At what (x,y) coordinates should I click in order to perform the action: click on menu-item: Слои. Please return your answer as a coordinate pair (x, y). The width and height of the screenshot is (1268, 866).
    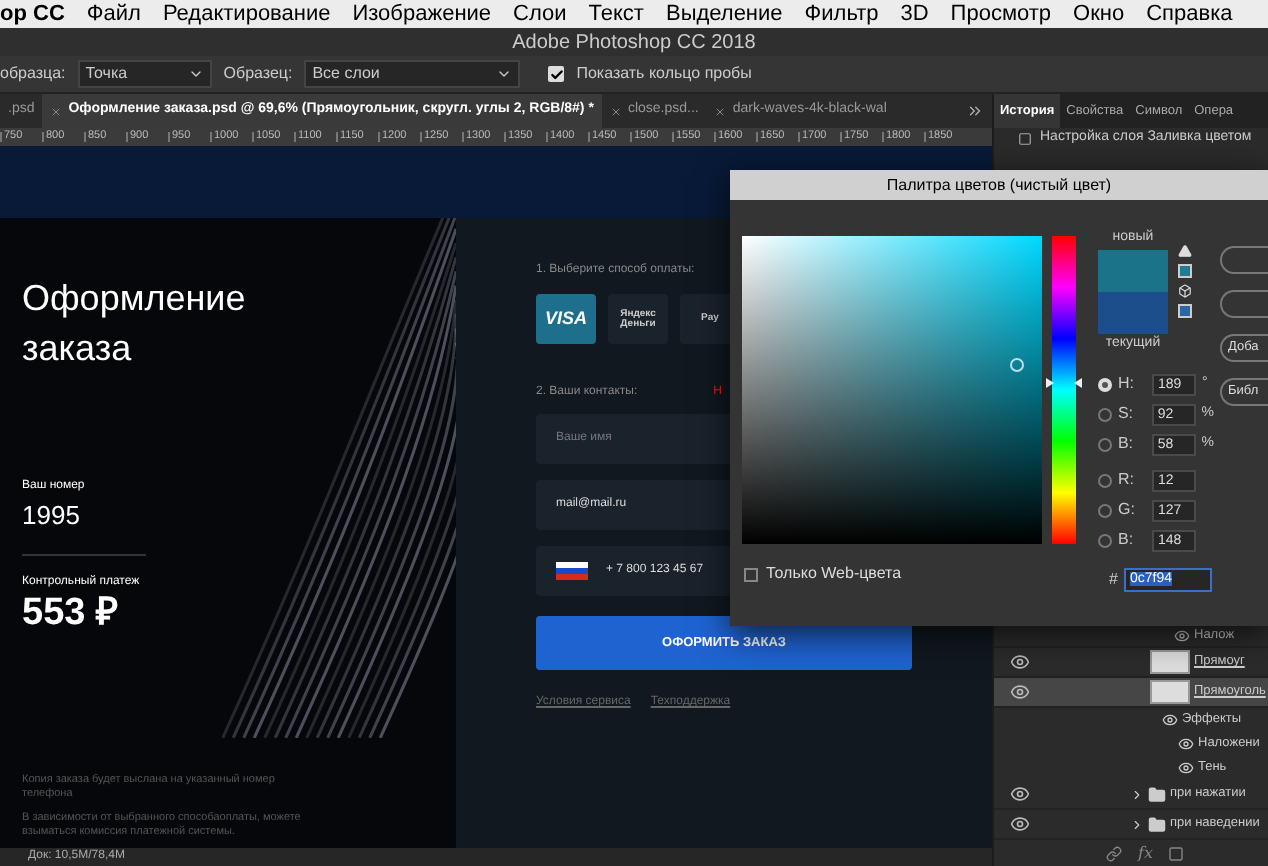
    Looking at the image, I should click on (540, 15).